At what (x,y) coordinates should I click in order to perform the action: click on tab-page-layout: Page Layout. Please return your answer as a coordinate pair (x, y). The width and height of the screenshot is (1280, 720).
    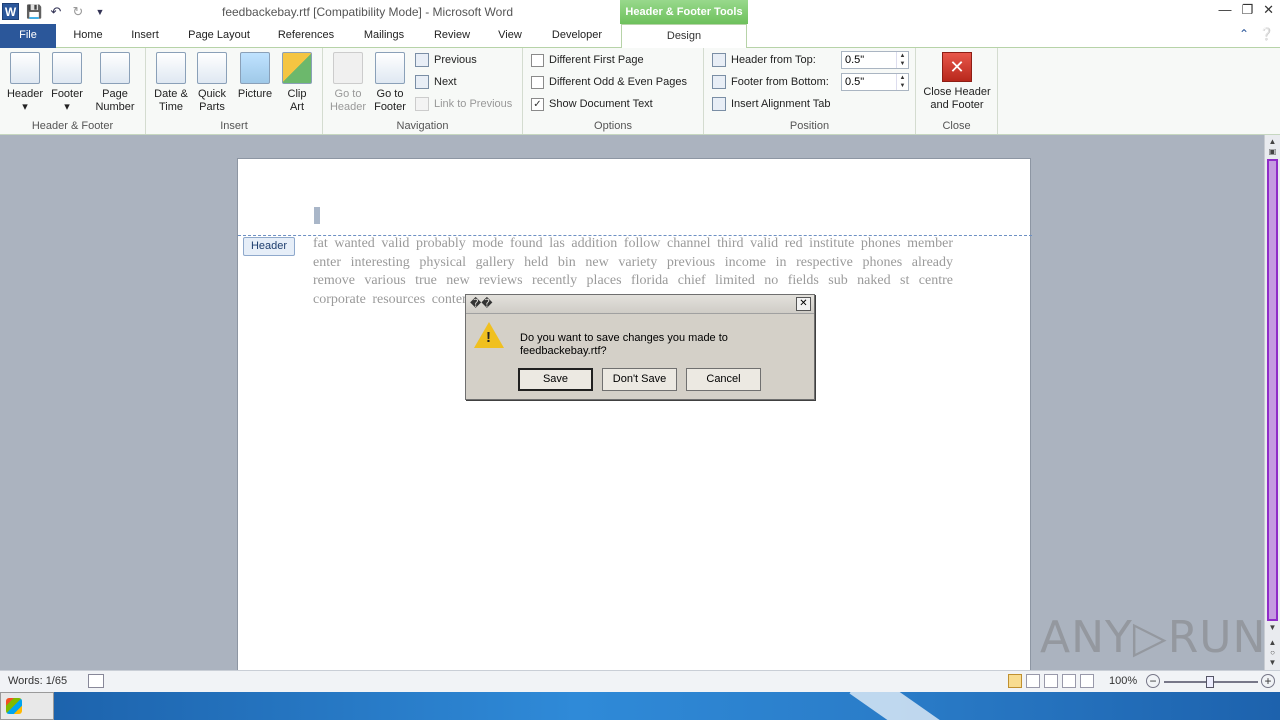
    Looking at the image, I should click on (219, 36).